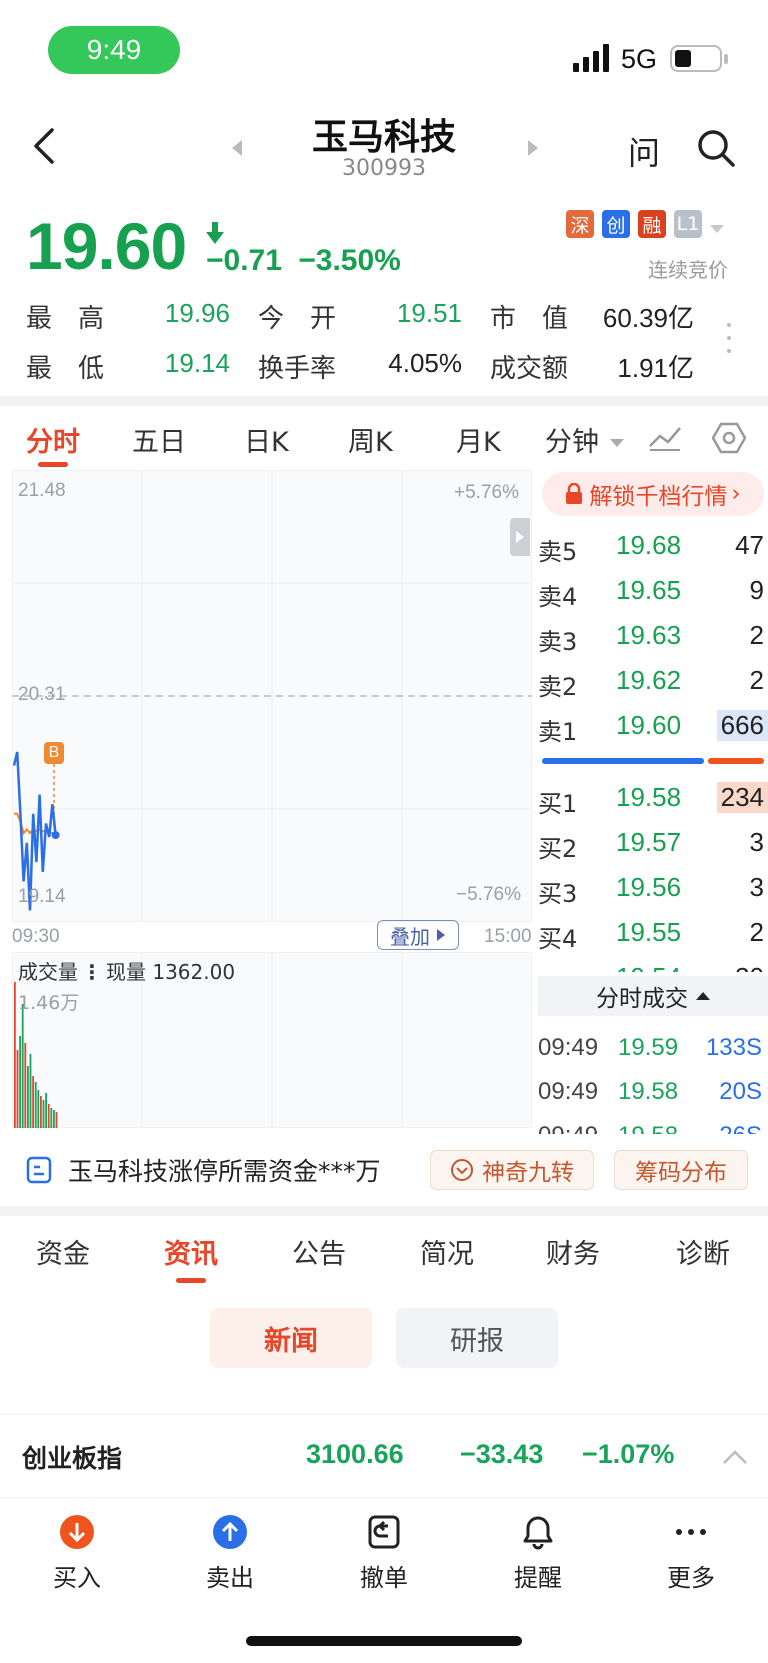 This screenshot has height=1663, width=768. I want to click on bid-price: 19.57, so click(649, 842).